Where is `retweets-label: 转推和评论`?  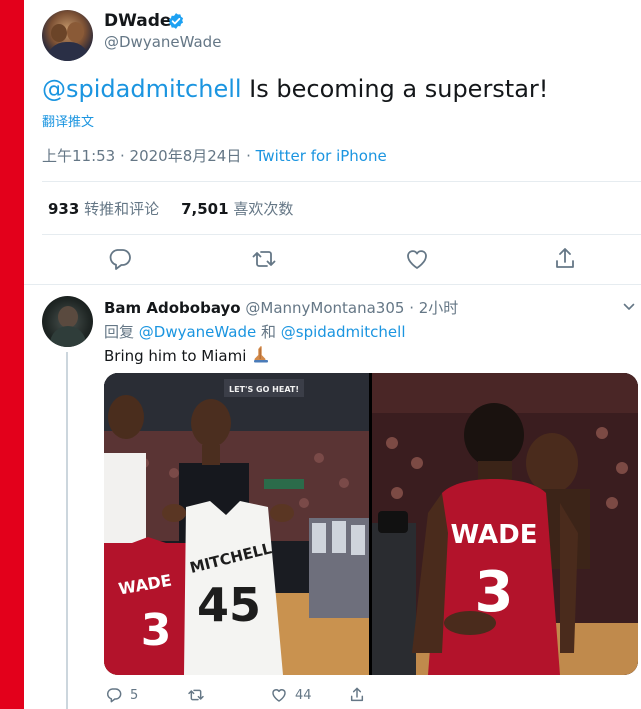 retweets-label: 转推和评论 is located at coordinates (122, 209).